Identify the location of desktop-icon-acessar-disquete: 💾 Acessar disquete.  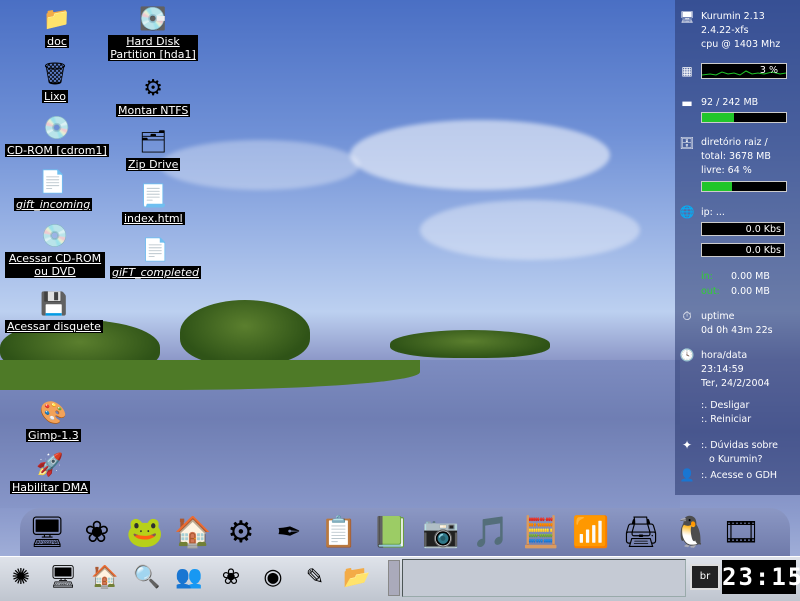
(54, 311).